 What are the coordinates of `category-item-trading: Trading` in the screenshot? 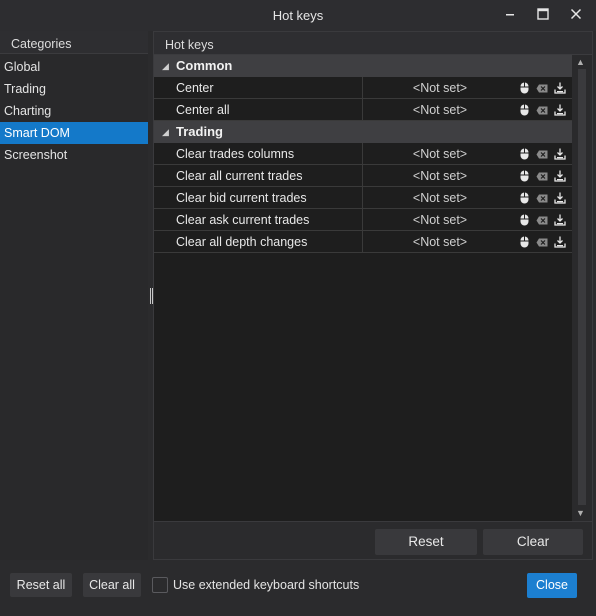 It's located at (74, 89).